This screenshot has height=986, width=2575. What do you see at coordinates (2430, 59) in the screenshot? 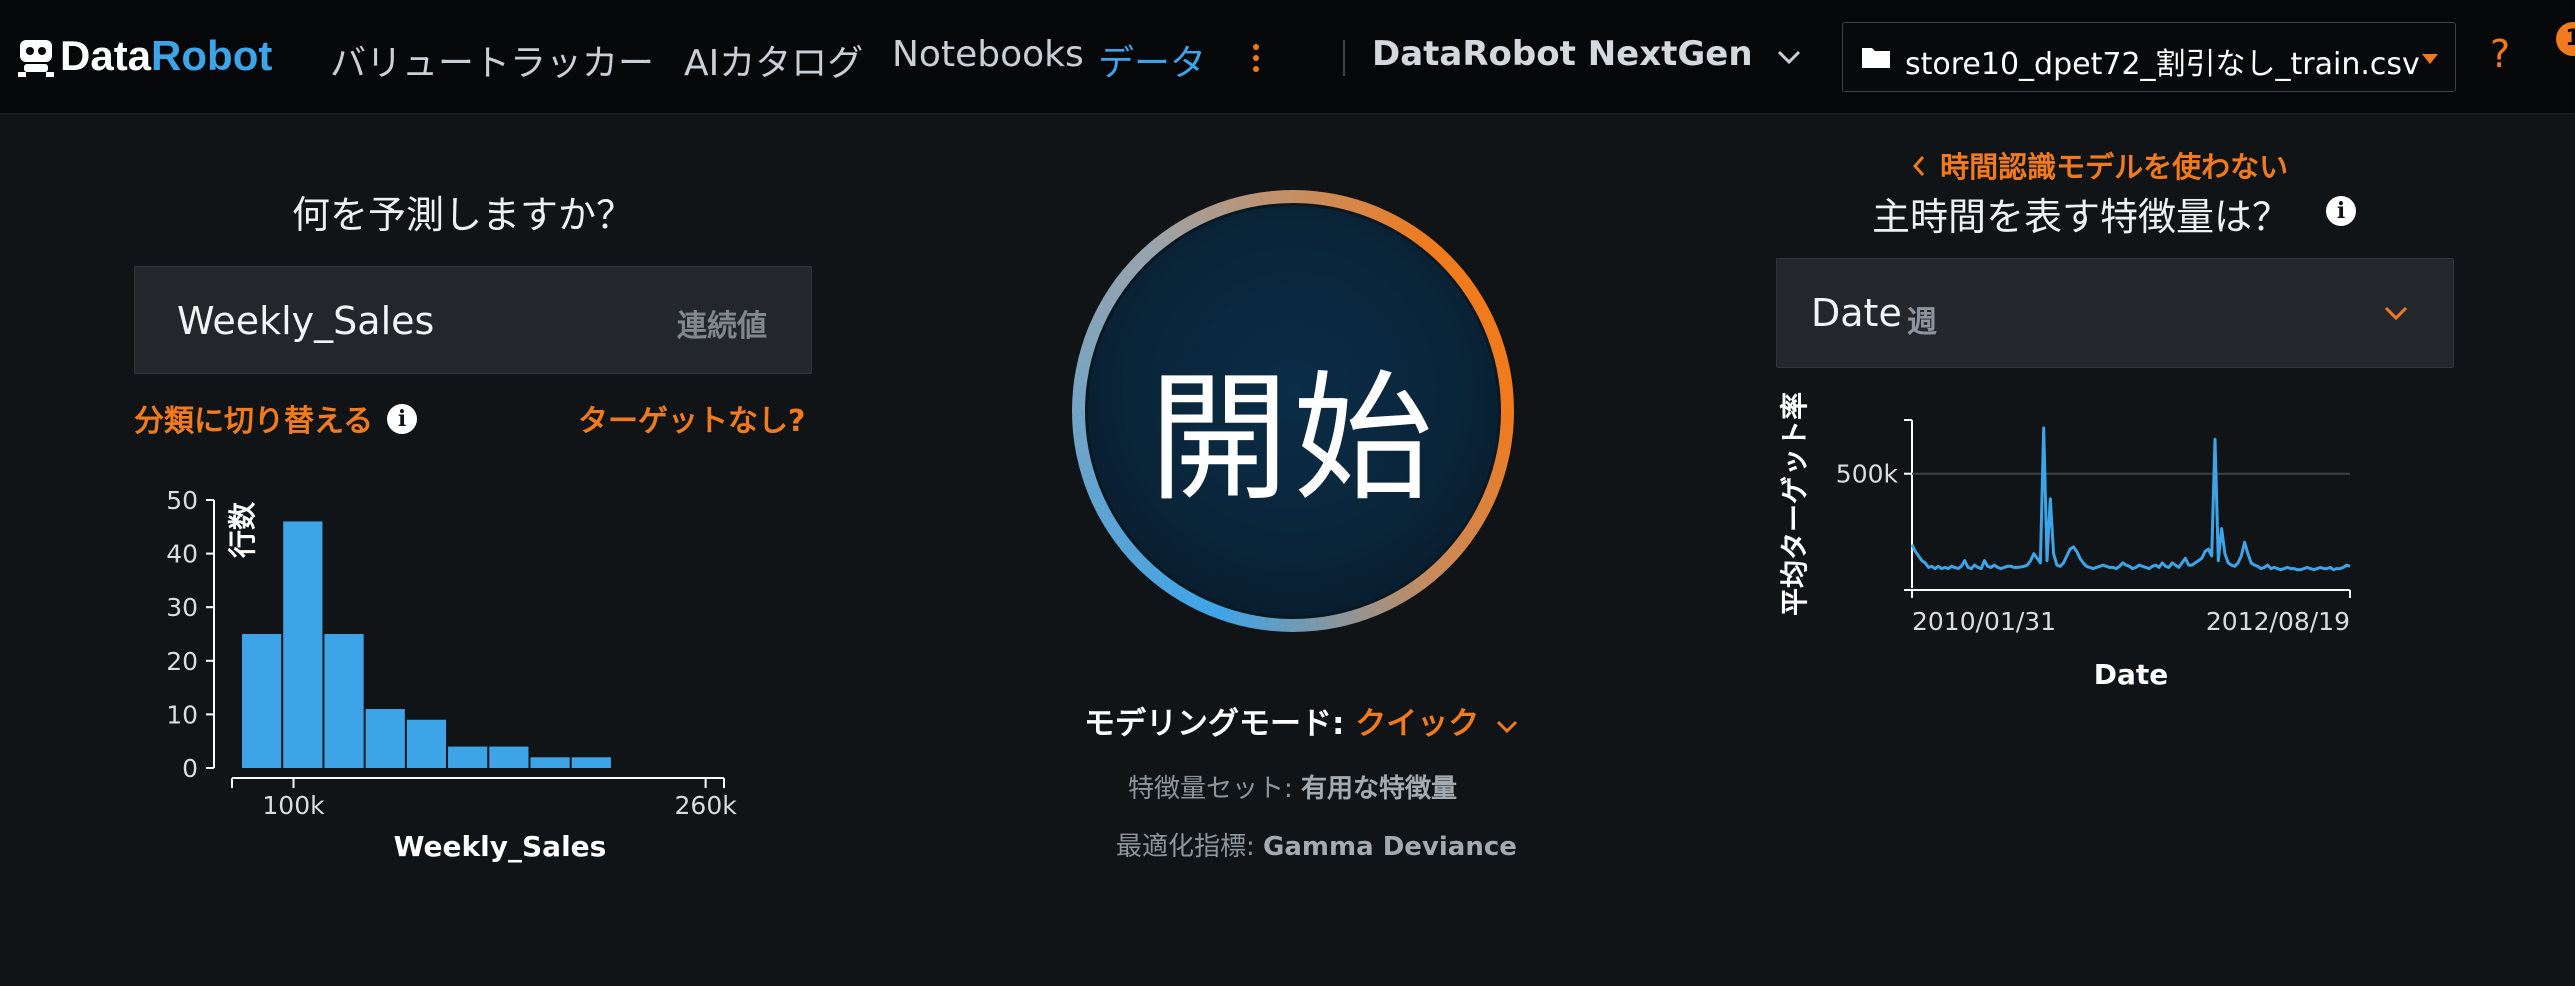
I see `caret-down-icon` at bounding box center [2430, 59].